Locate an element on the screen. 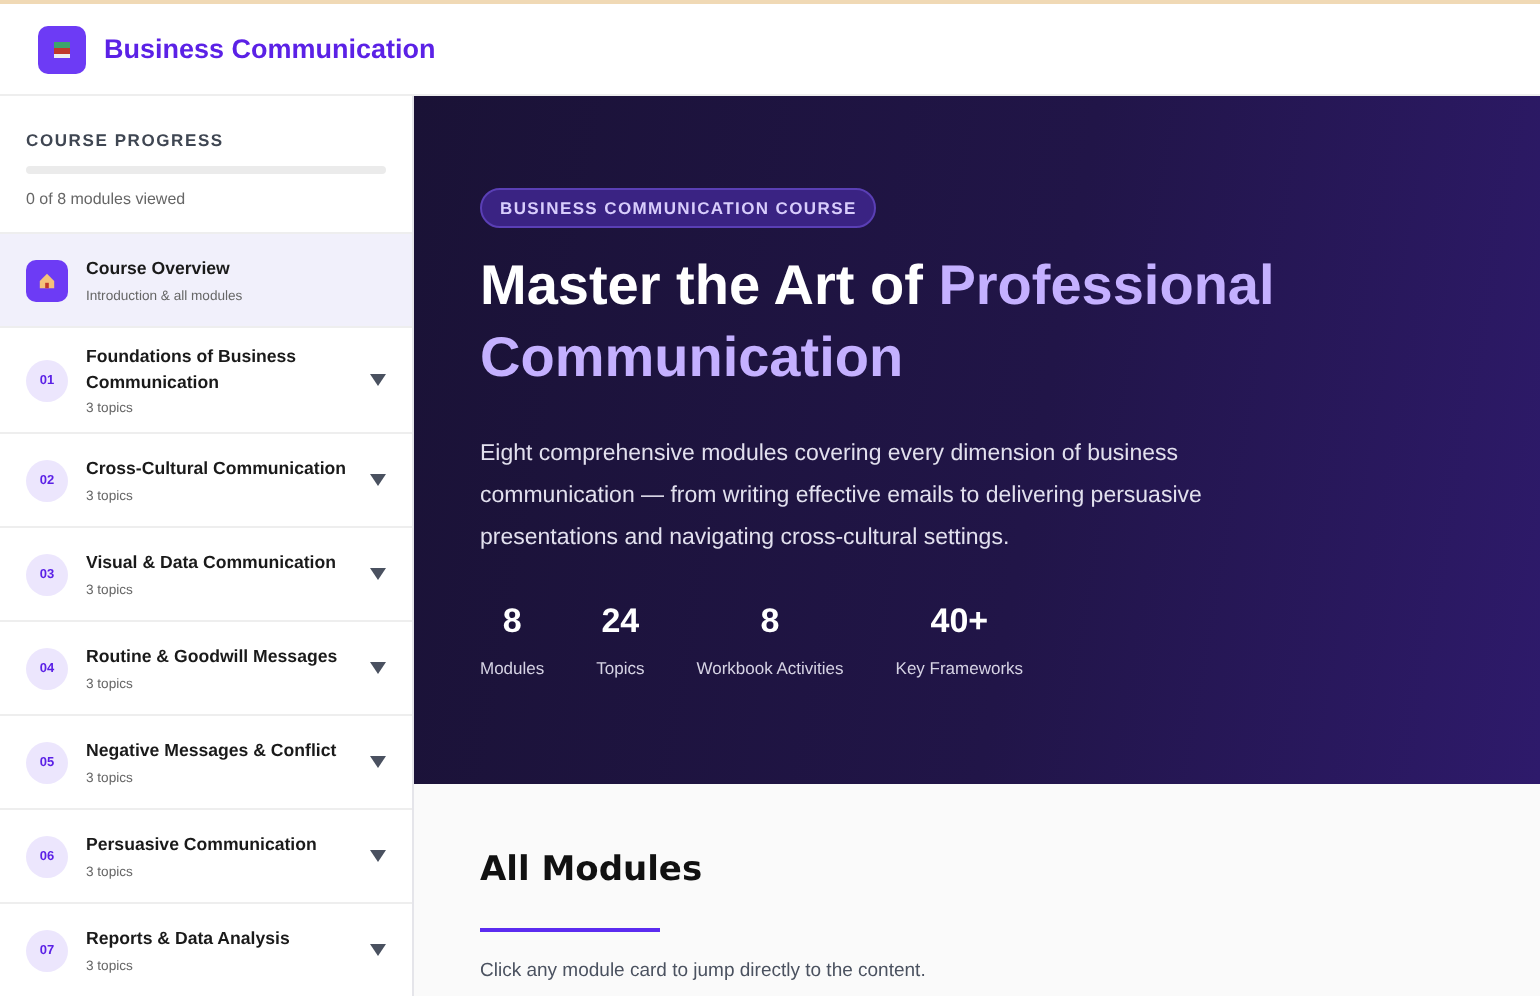 This screenshot has width=1540, height=996. course-badge: BUSINESS COMMUNICATION COURSE is located at coordinates (678, 208).